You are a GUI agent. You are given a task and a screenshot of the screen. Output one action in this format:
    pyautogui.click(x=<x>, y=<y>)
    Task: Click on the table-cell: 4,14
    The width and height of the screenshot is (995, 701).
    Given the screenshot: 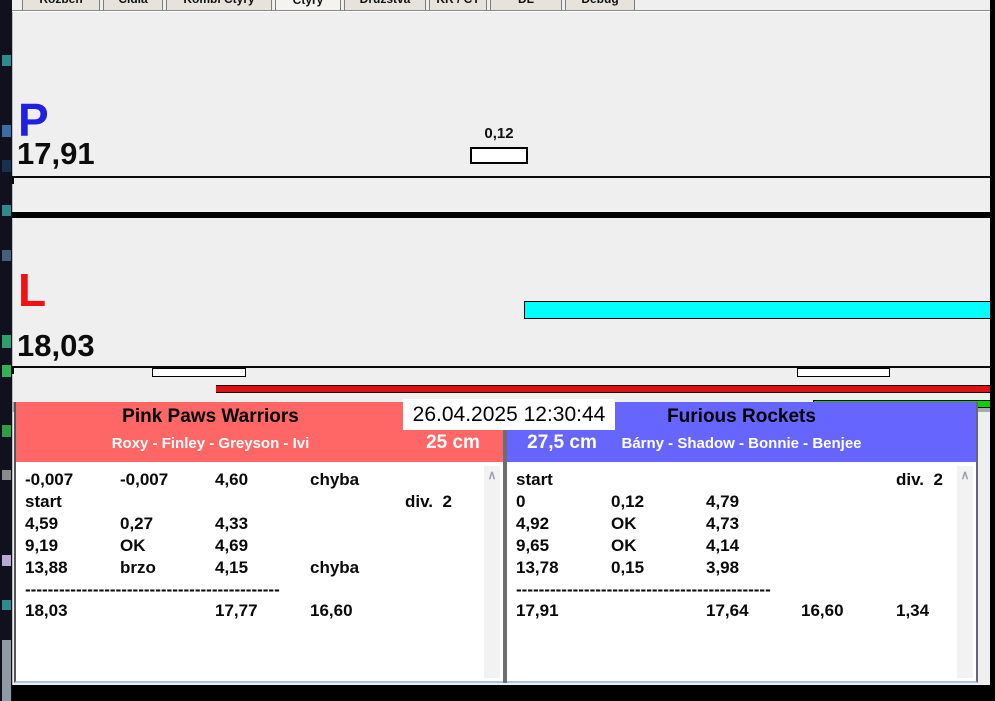 What is the action you would take?
    pyautogui.click(x=723, y=545)
    